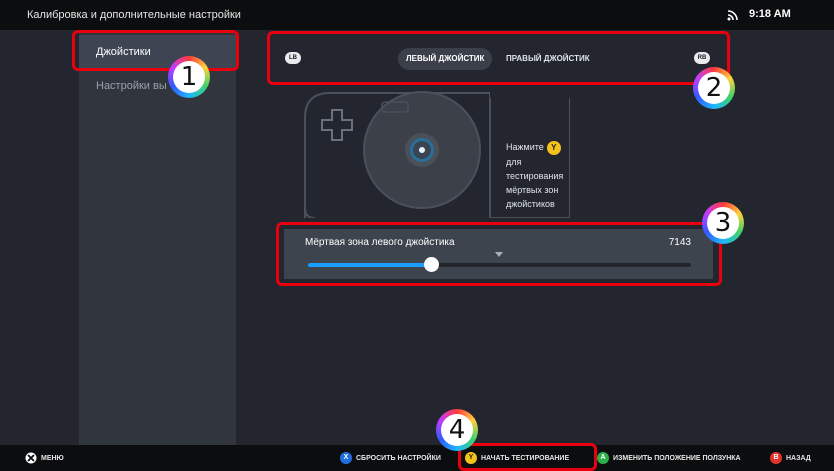  I want to click on badge-number: 3, so click(723, 223).